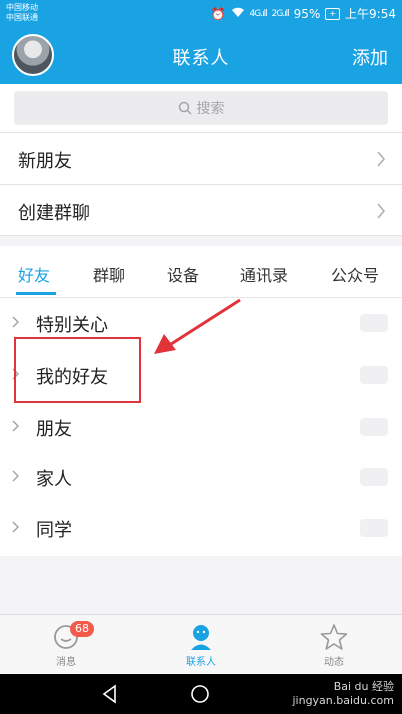  I want to click on row-label: 创建群聊, so click(54, 213).